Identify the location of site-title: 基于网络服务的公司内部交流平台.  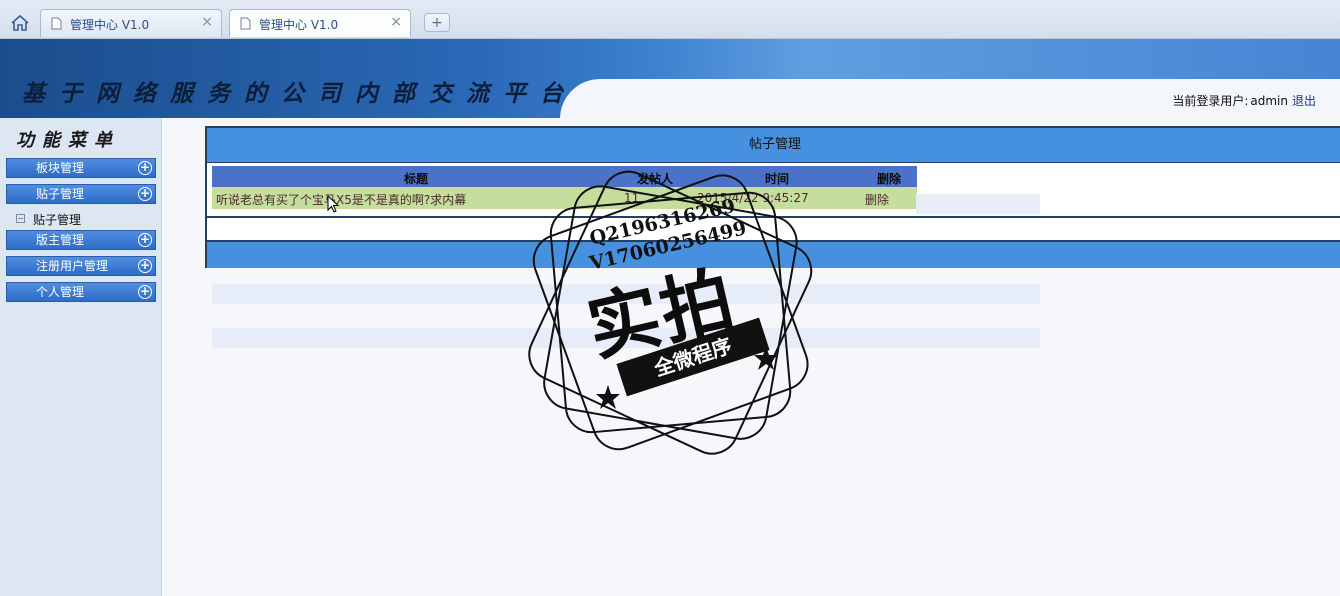
(299, 93).